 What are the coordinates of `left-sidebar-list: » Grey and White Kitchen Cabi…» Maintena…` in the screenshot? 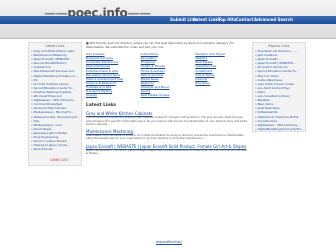 It's located at (55, 100).